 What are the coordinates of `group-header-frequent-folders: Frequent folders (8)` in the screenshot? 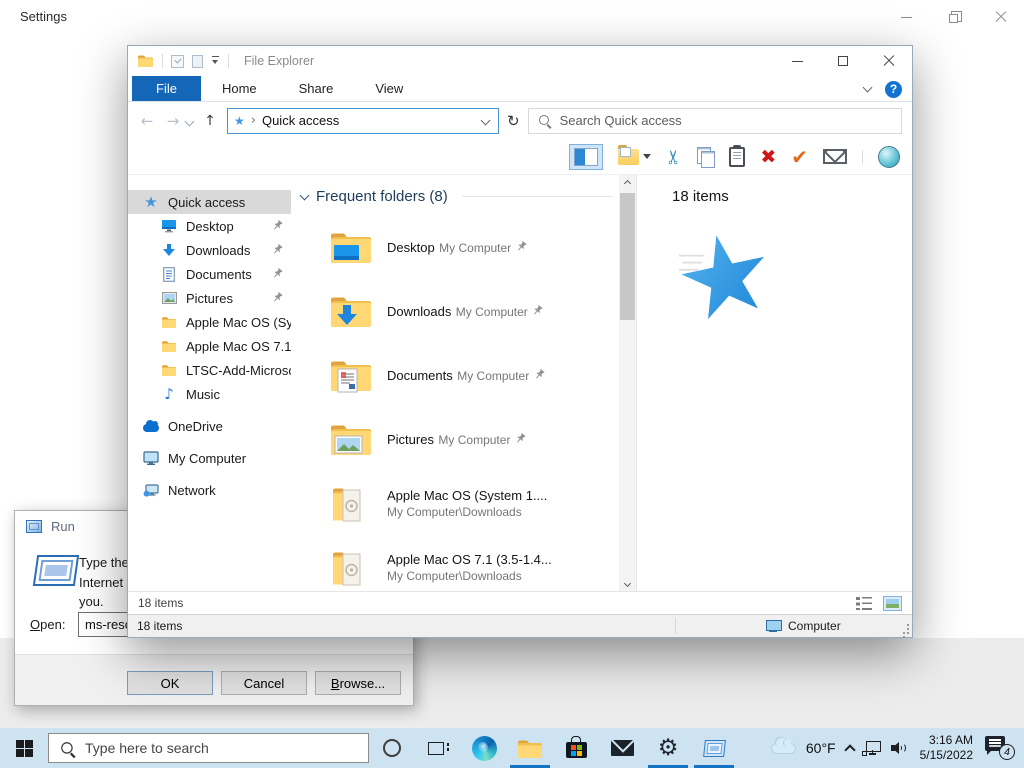 It's located at (455, 196).